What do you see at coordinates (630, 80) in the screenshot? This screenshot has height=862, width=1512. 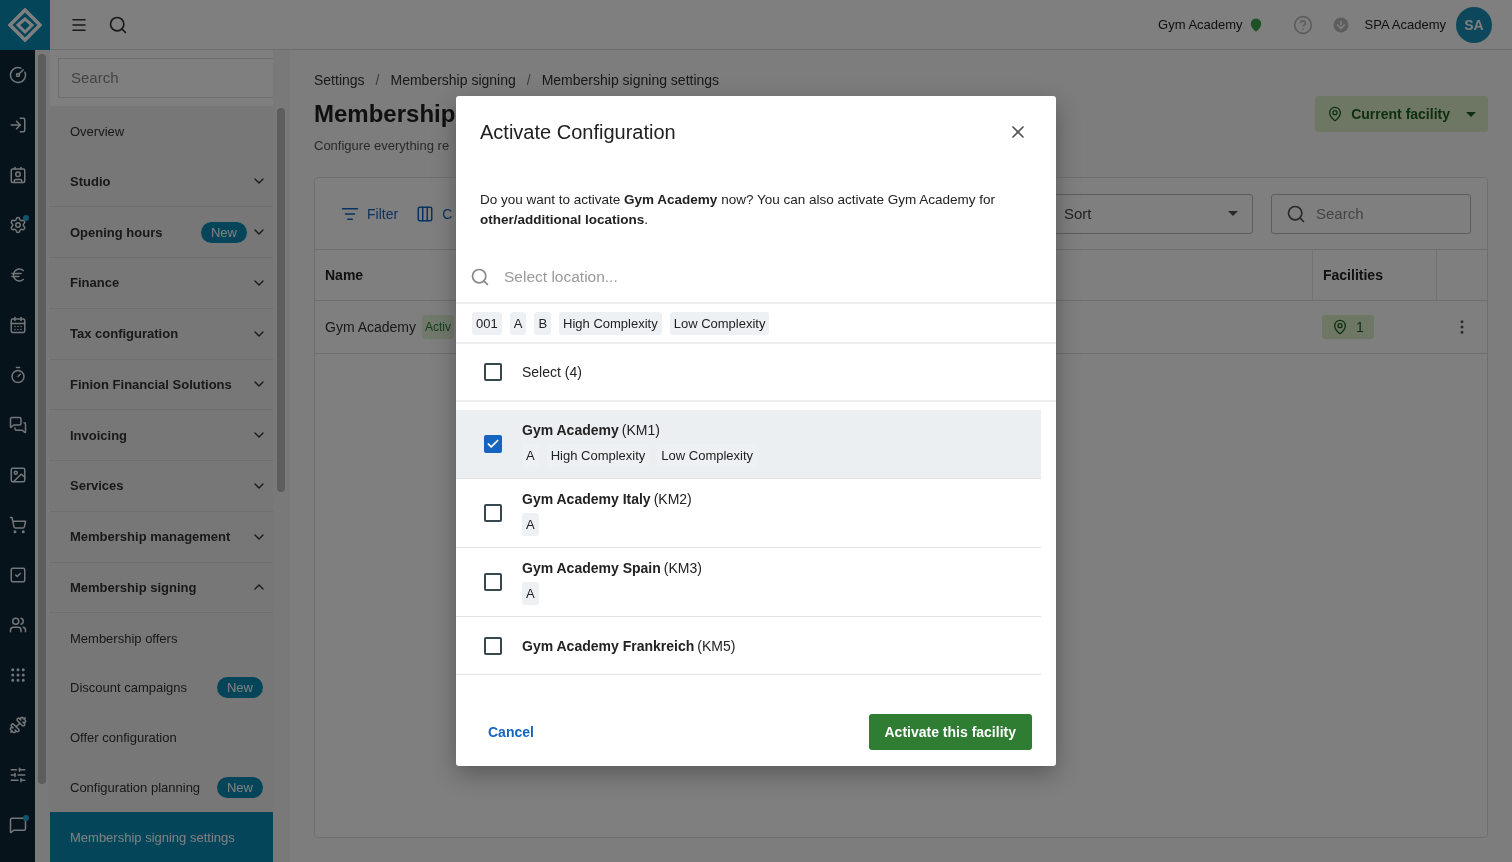 I see `breadcrumb-link: Membership signing settings` at bounding box center [630, 80].